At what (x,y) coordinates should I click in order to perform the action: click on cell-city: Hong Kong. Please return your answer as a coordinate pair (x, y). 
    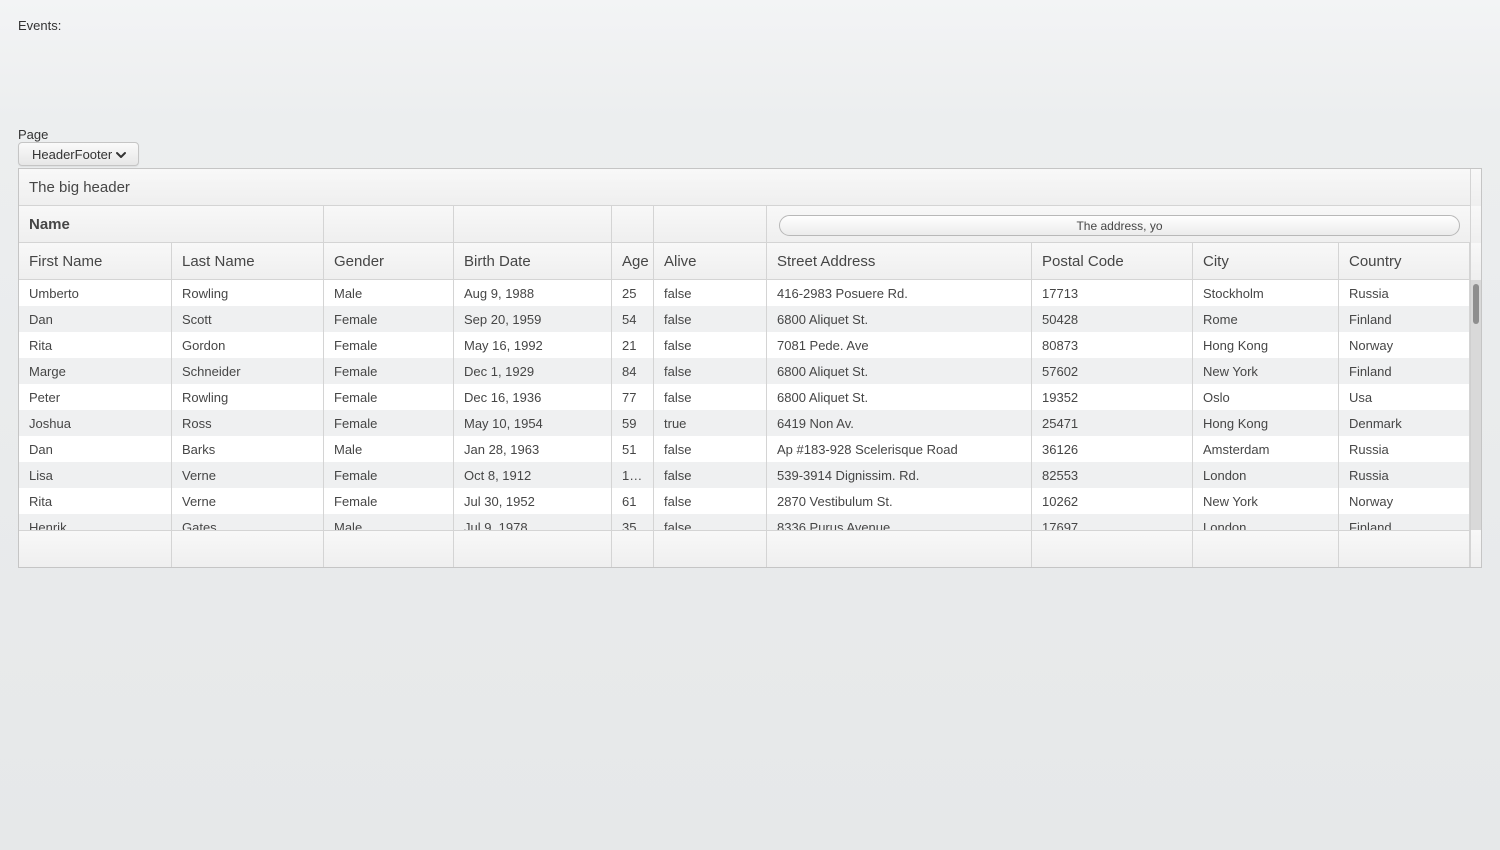
    Looking at the image, I should click on (1266, 423).